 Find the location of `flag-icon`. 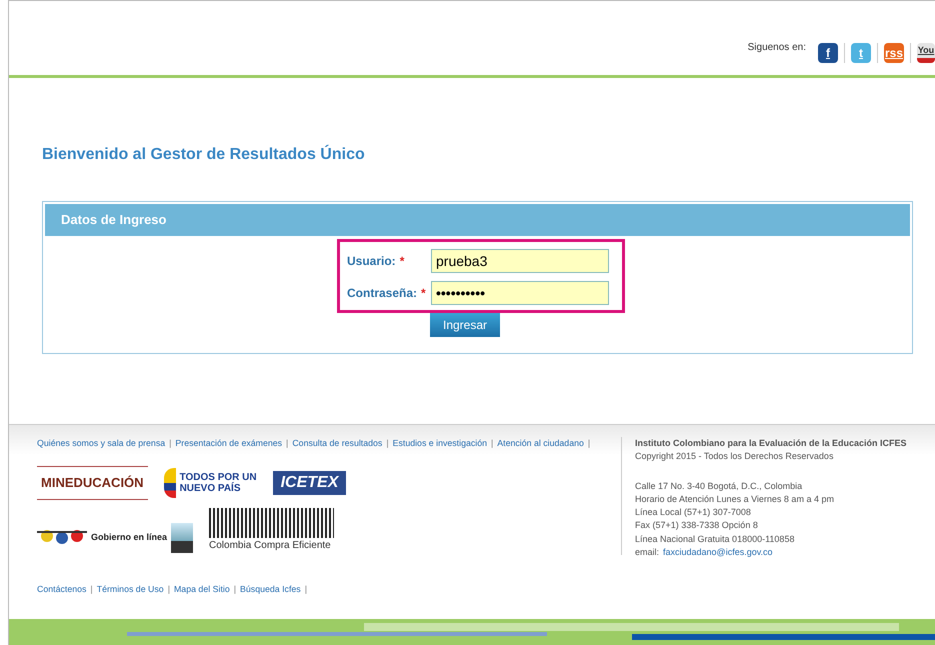

flag-icon is located at coordinates (170, 483).